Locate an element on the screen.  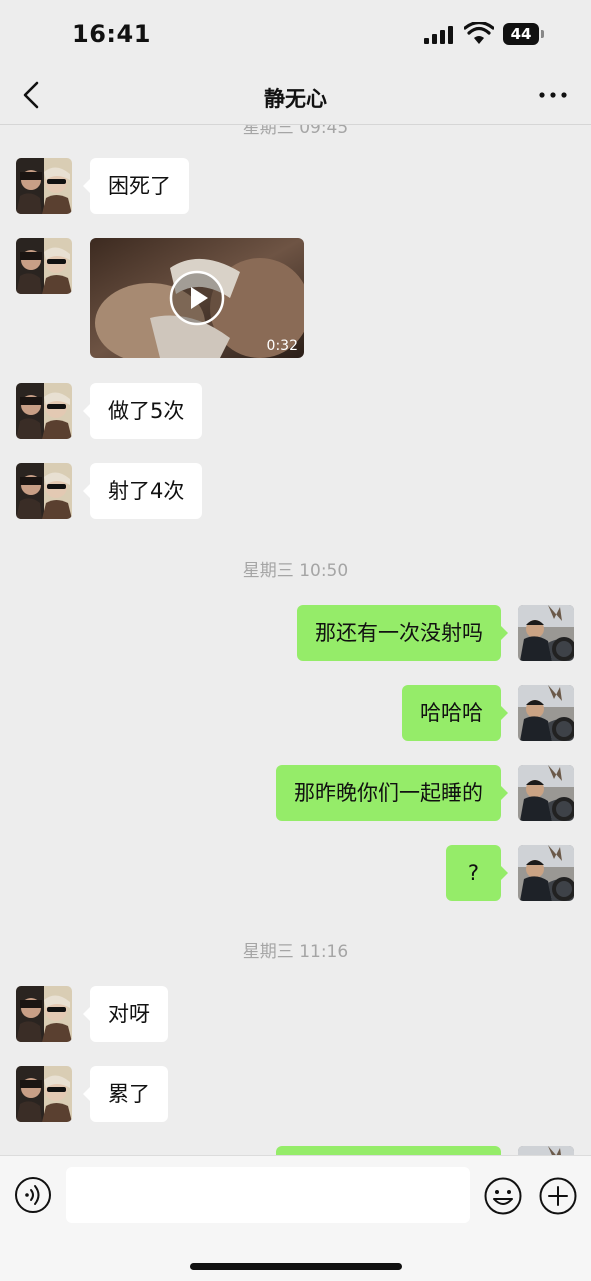
battery-icon: 44 is located at coordinates (521, 34).